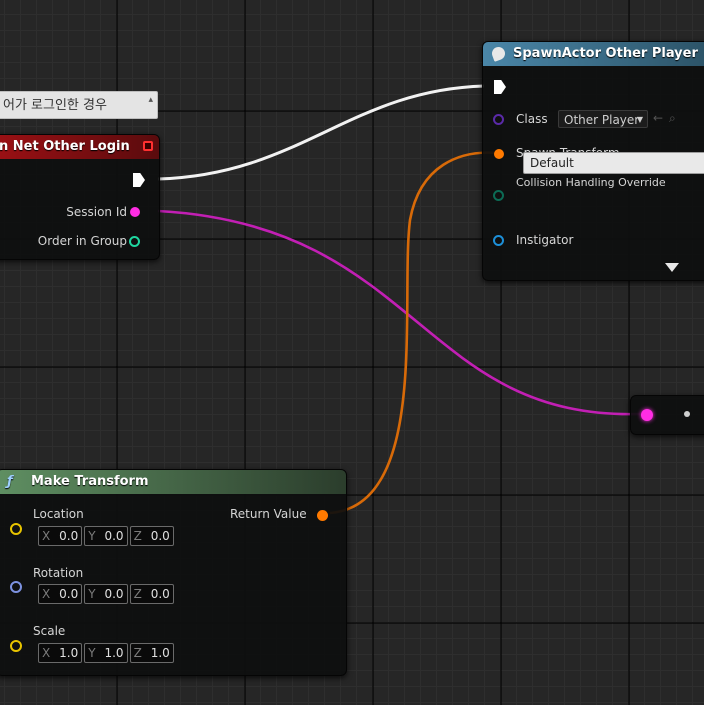  Describe the element at coordinates (173, 482) in the screenshot. I see `make-transform-header: ƒ Make Transform` at that location.